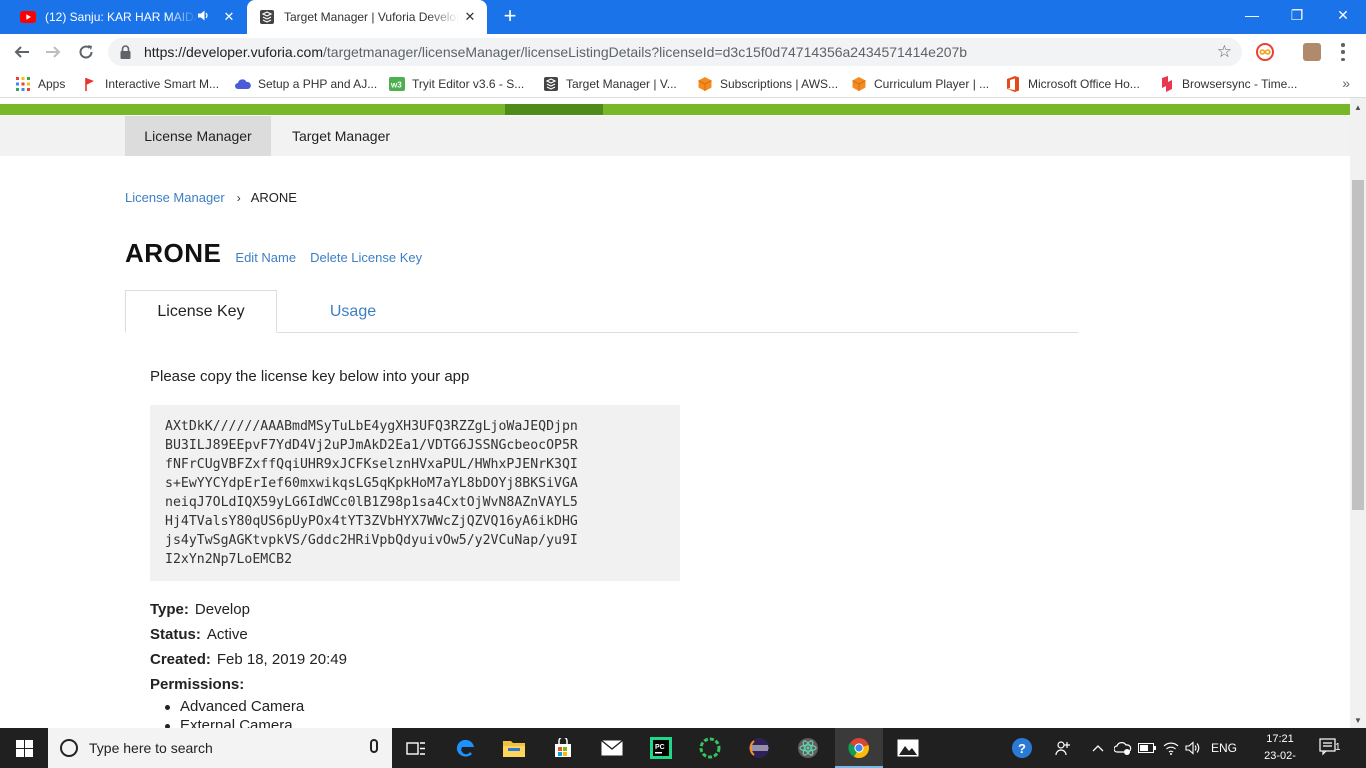  I want to click on volume-icon, so click(1193, 748).